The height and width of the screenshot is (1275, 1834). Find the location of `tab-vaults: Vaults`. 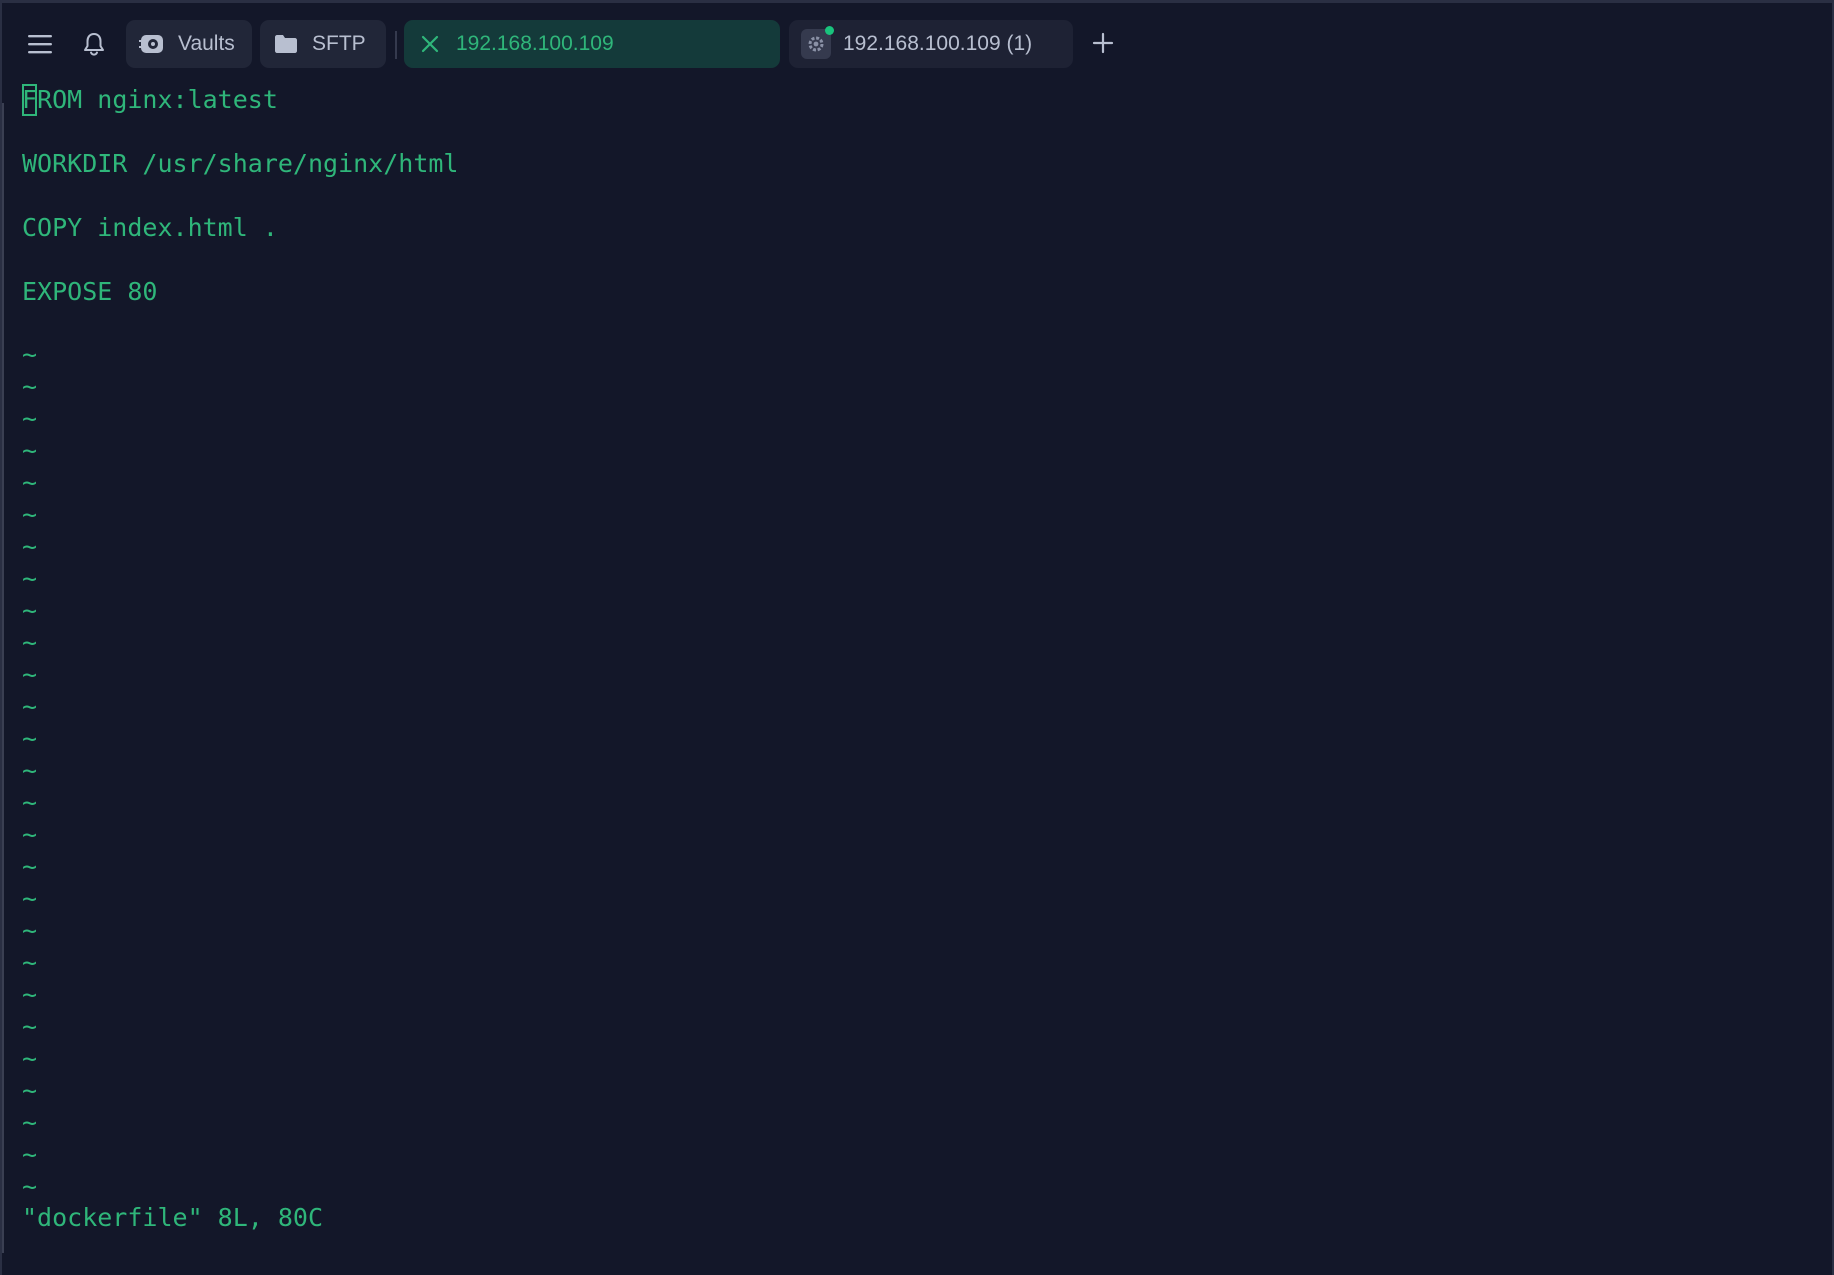

tab-vaults: Vaults is located at coordinates (189, 44).